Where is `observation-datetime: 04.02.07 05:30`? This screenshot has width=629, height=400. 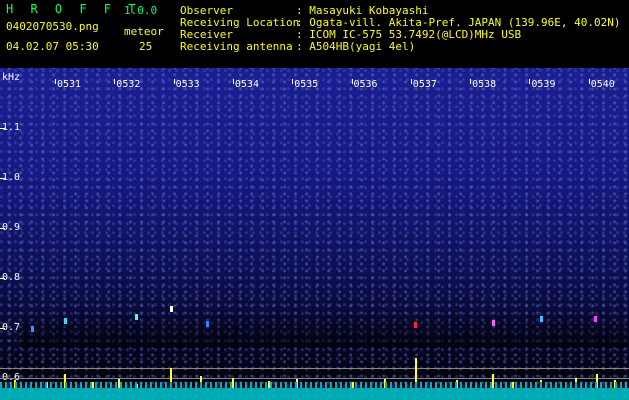 observation-datetime: 04.02.07 05:30 is located at coordinates (52, 46).